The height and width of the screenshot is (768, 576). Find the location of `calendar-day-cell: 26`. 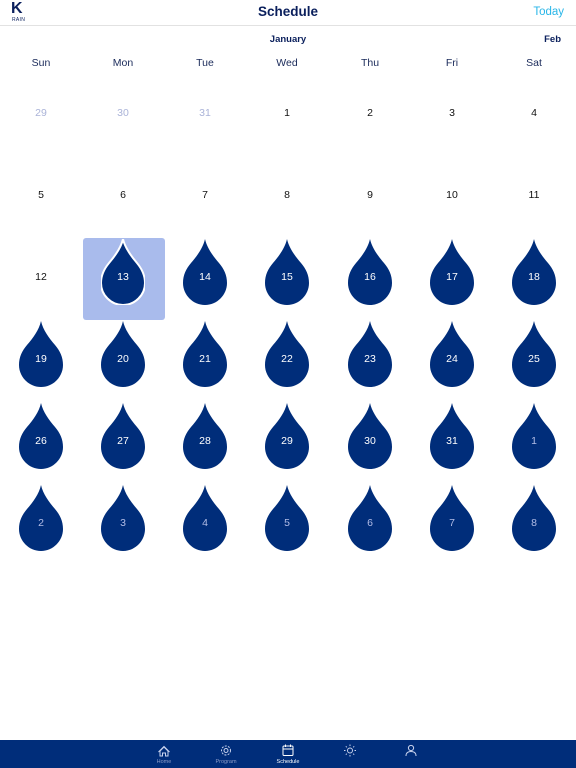

calendar-day-cell: 26 is located at coordinates (41, 442).